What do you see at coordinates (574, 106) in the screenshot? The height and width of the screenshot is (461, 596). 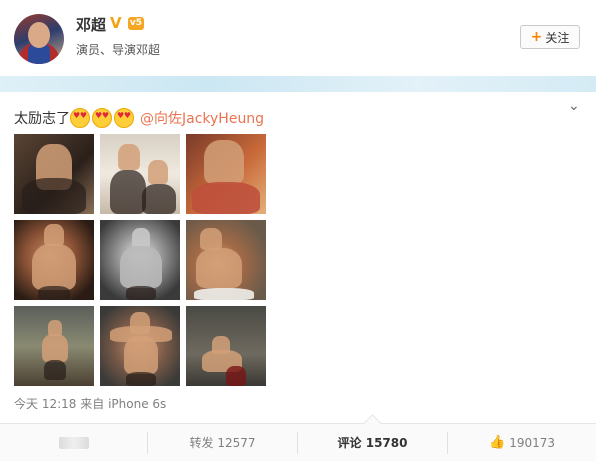 I see `chevron-down-icon: ⌄` at bounding box center [574, 106].